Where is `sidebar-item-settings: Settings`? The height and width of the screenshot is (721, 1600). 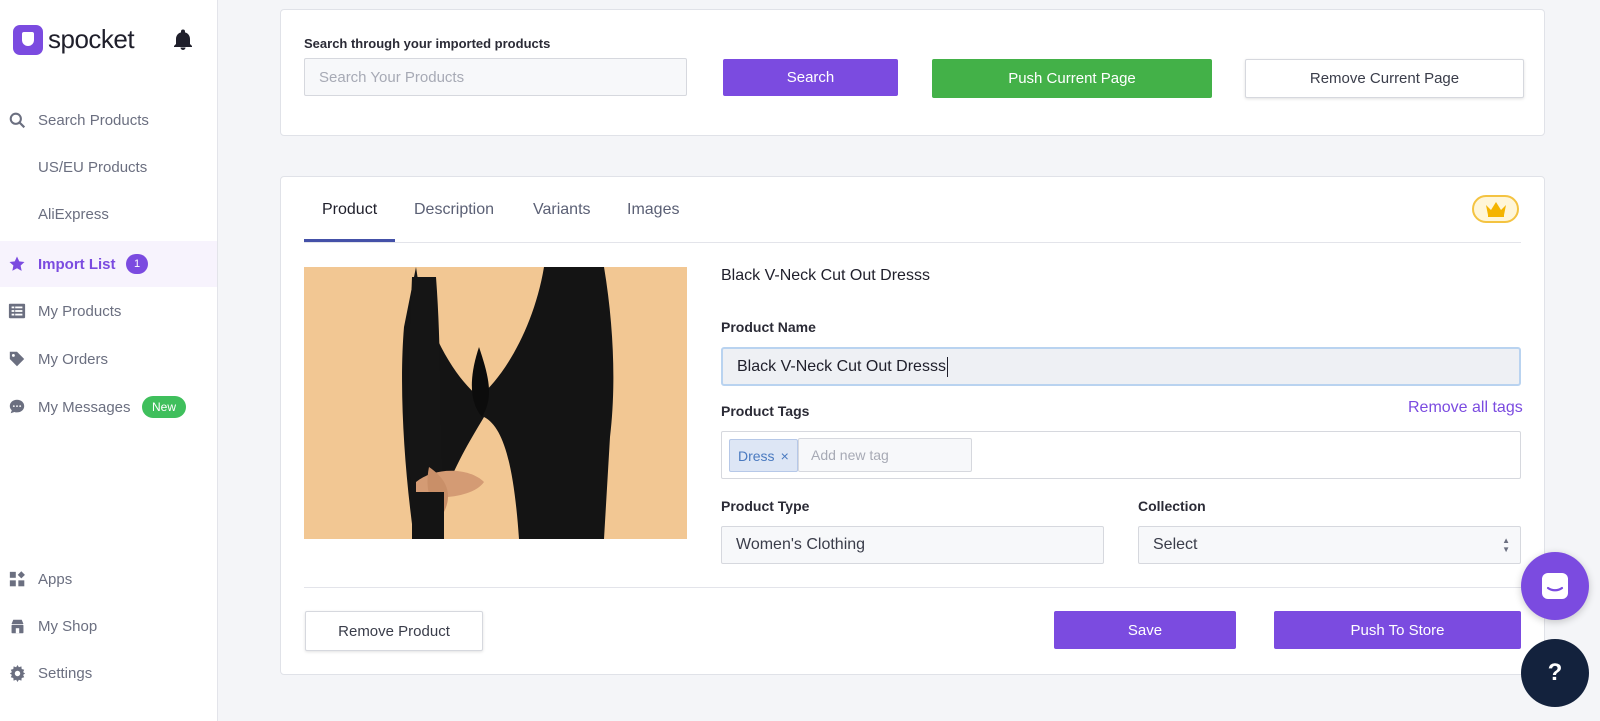 sidebar-item-settings: Settings is located at coordinates (108, 673).